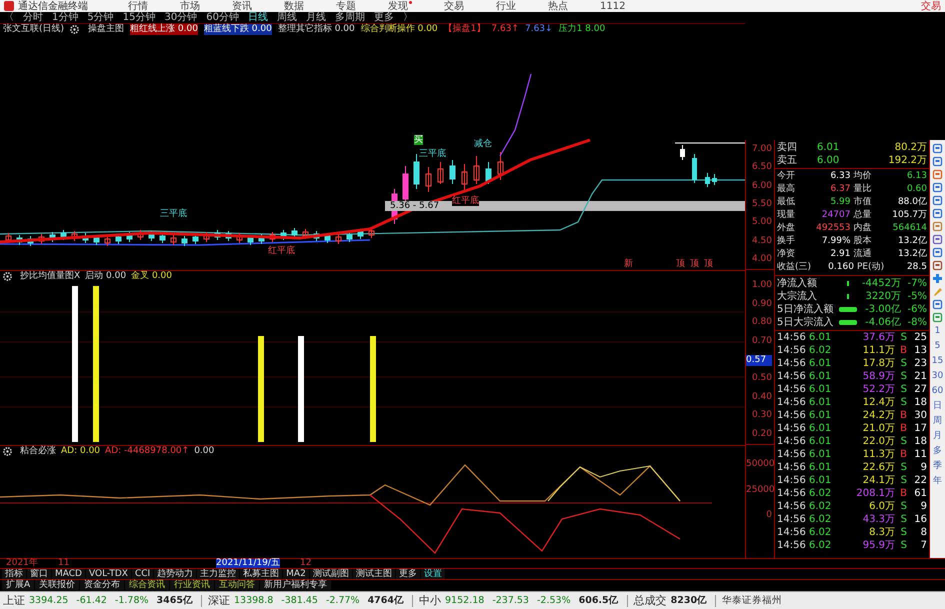 The height and width of the screenshot is (609, 945). What do you see at coordinates (768, 515) in the screenshot?
I see `axis-label: 0` at bounding box center [768, 515].